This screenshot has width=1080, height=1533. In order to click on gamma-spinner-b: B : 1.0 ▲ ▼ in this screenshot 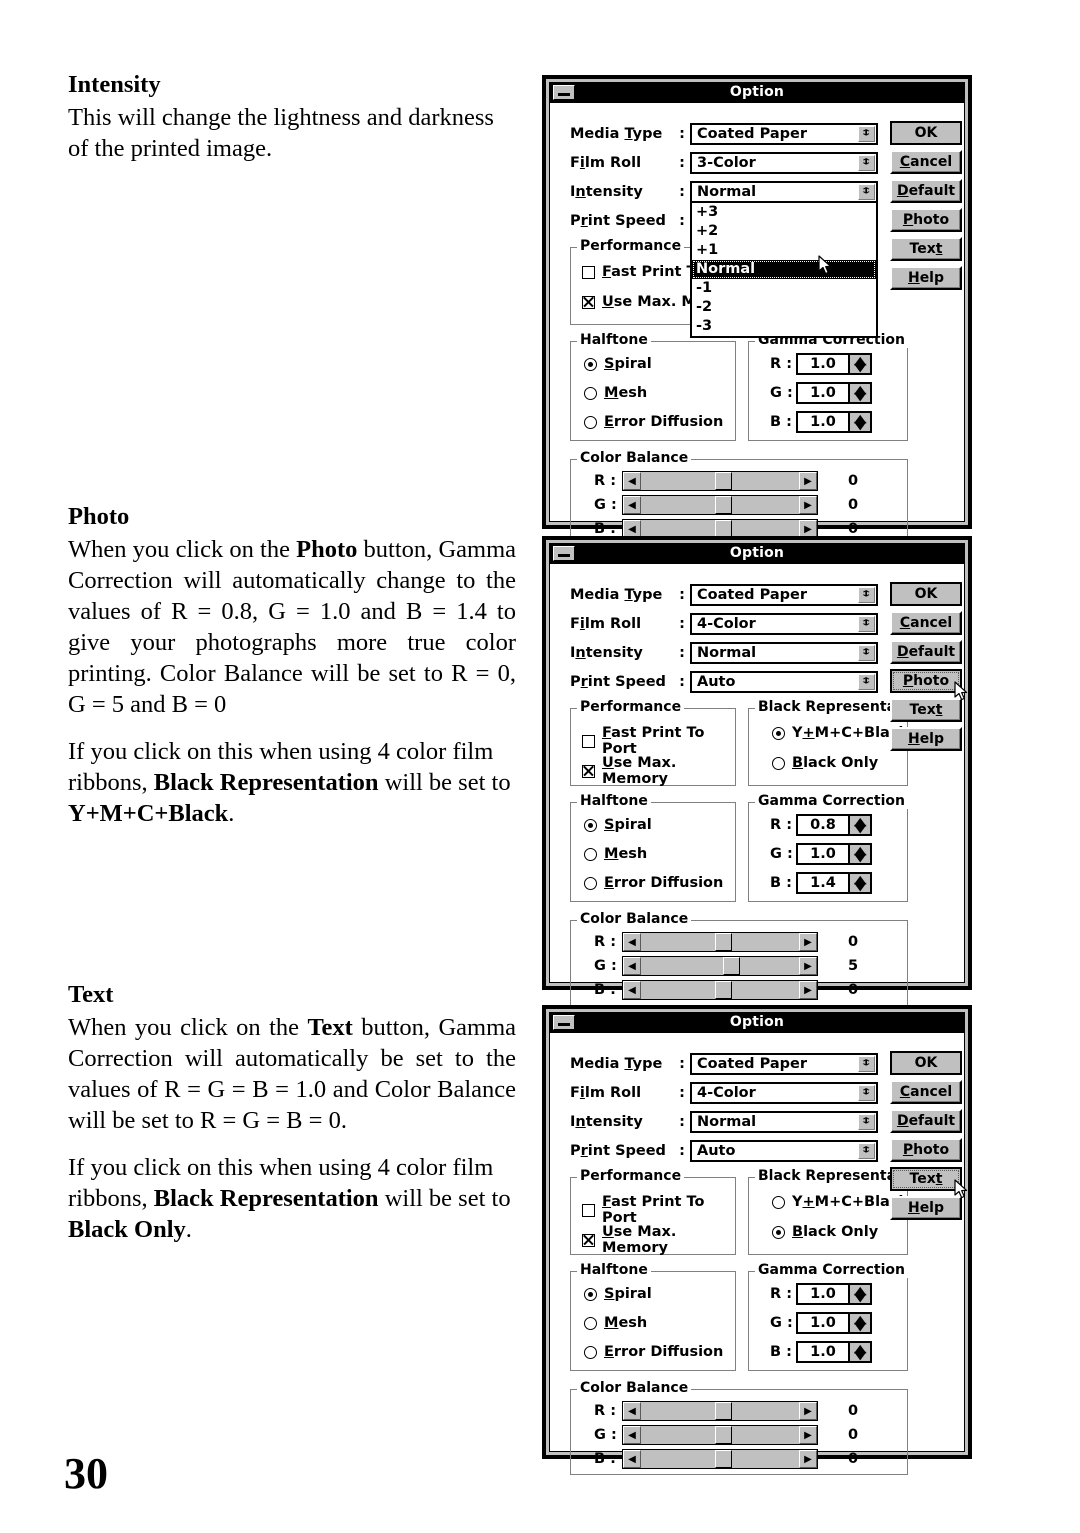, I will do `click(821, 1352)`.